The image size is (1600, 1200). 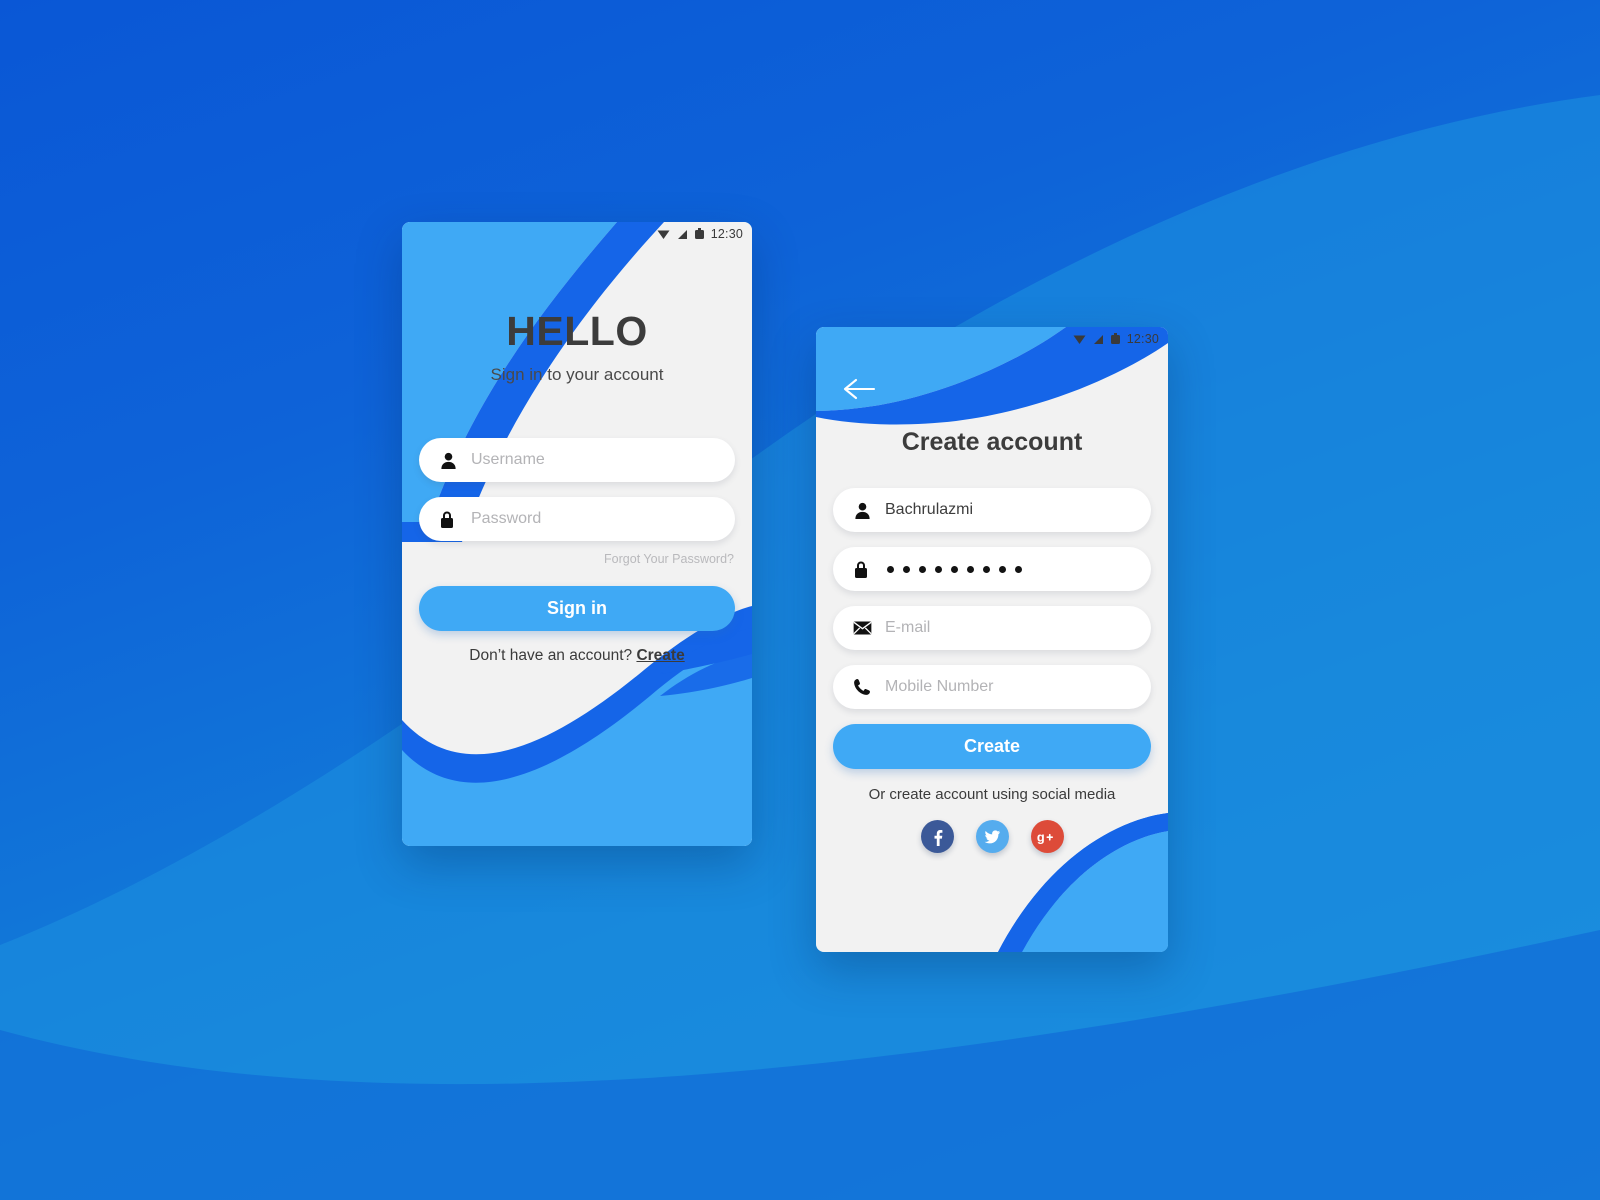 I want to click on create-account-link: Create, so click(x=660, y=655).